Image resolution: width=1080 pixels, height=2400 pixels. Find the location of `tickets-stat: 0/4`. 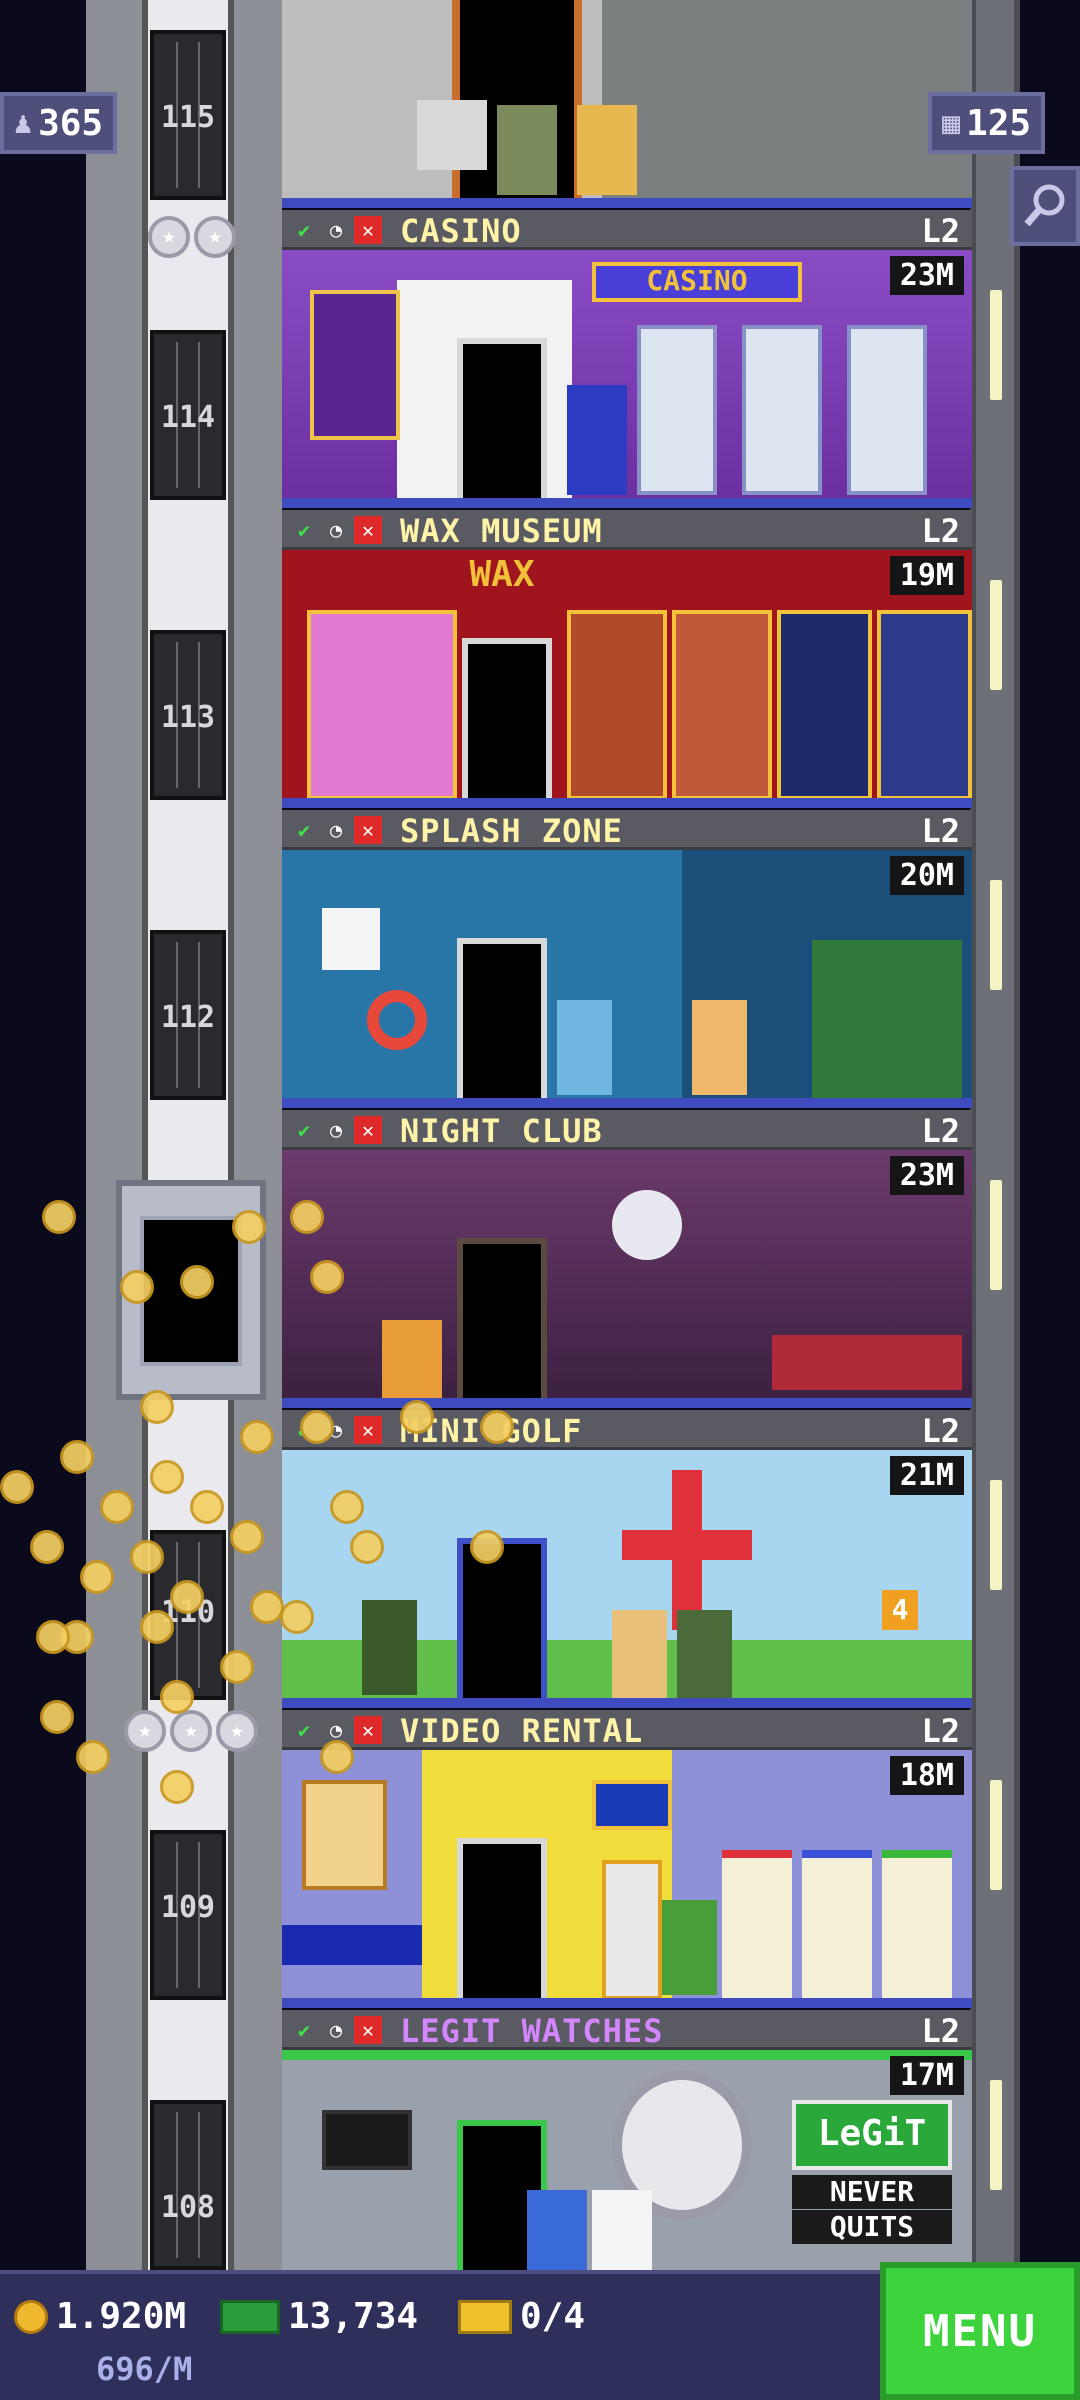

tickets-stat: 0/4 is located at coordinates (521, 2316).